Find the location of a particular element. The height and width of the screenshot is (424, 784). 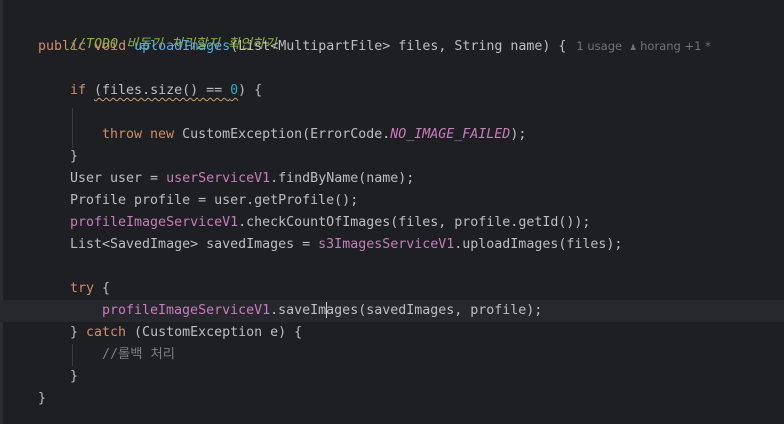

rollback-comment: //롤백 처리 is located at coordinates (138, 354).